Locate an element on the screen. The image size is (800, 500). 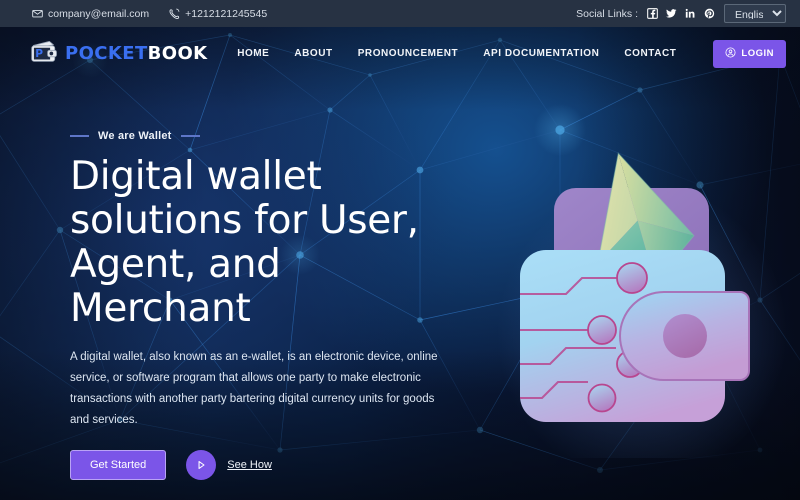
nav-item-home: HOME is located at coordinates (253, 53).